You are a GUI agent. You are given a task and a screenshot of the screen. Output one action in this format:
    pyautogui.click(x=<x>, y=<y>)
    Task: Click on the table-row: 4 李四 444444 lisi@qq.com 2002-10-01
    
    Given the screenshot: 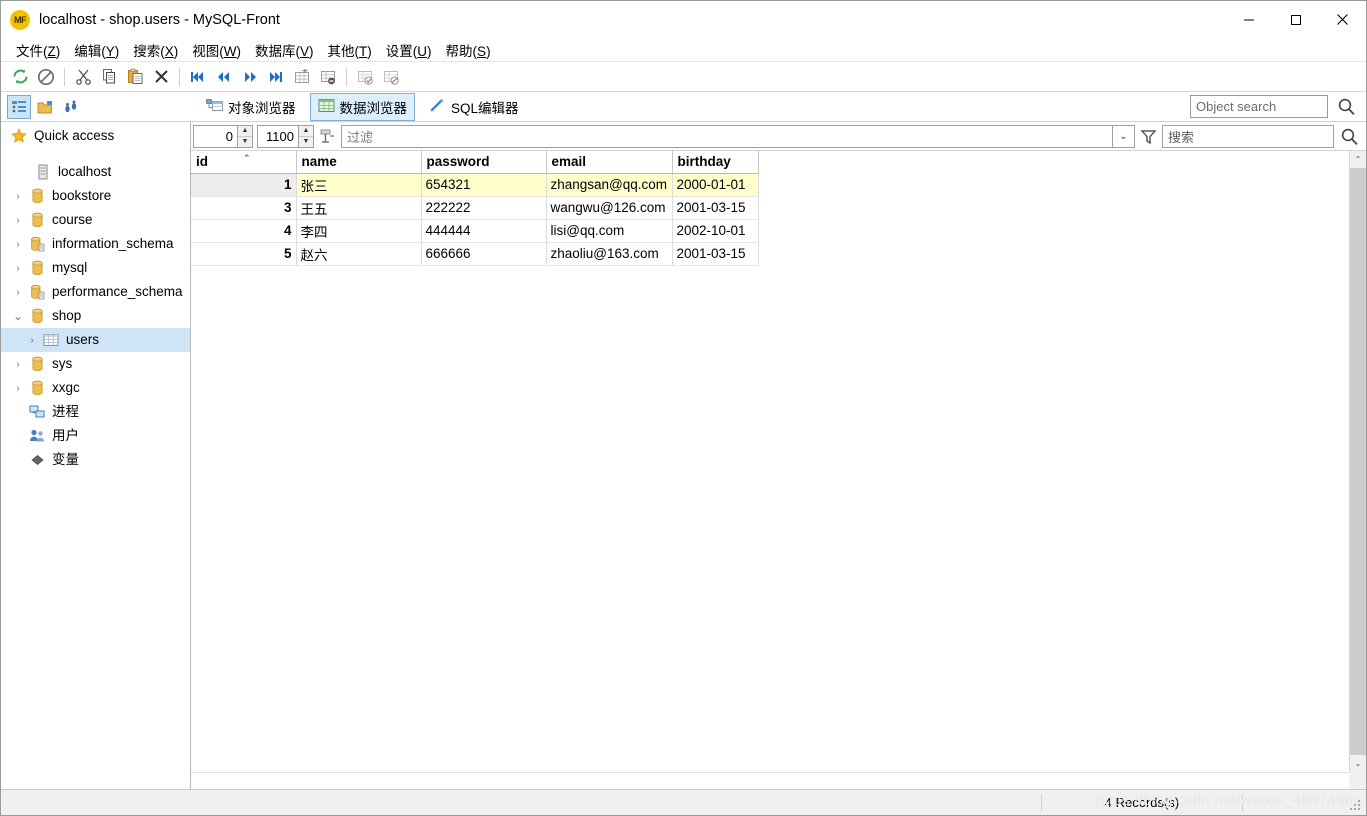 What is the action you would take?
    pyautogui.click(x=475, y=231)
    